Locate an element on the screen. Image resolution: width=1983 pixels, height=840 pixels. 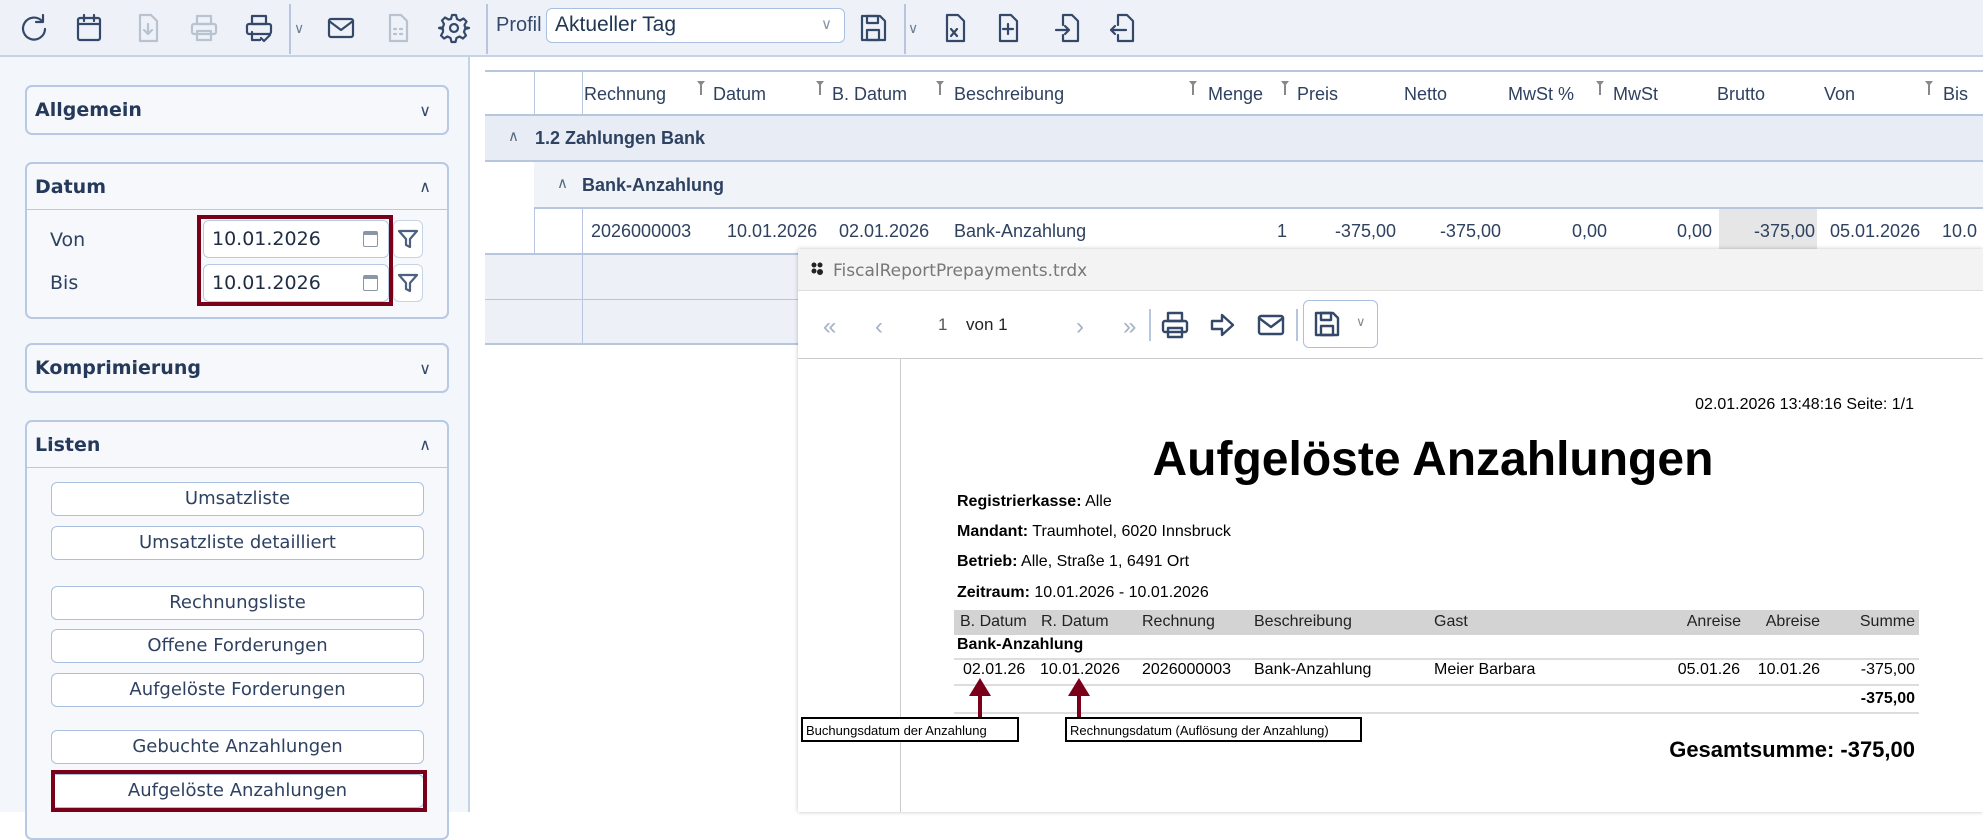
bis-label: Bis is located at coordinates (64, 283).